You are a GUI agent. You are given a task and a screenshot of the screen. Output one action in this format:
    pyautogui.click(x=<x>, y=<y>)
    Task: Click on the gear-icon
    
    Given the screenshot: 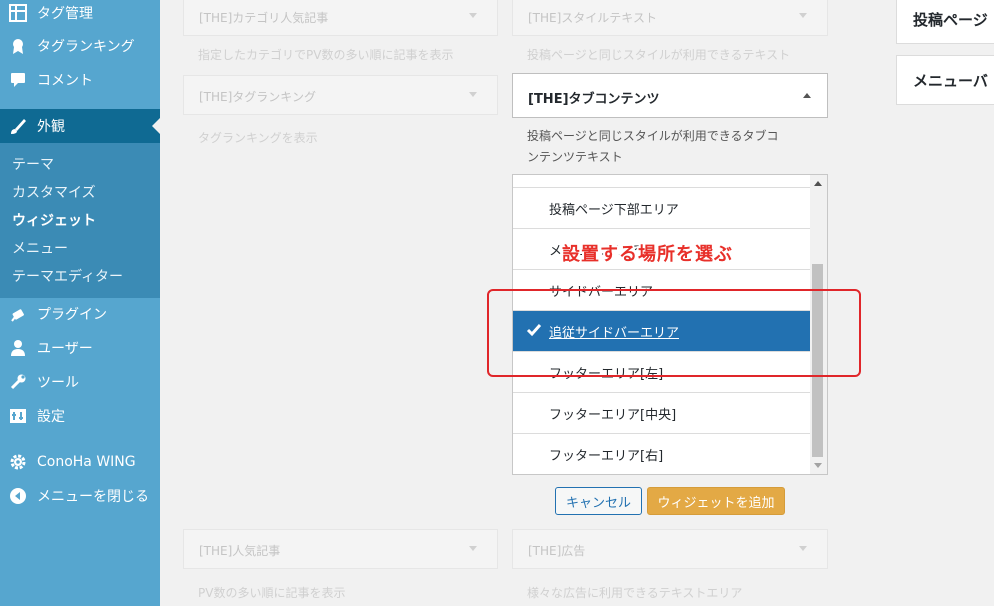 What is the action you would take?
    pyautogui.click(x=18, y=462)
    